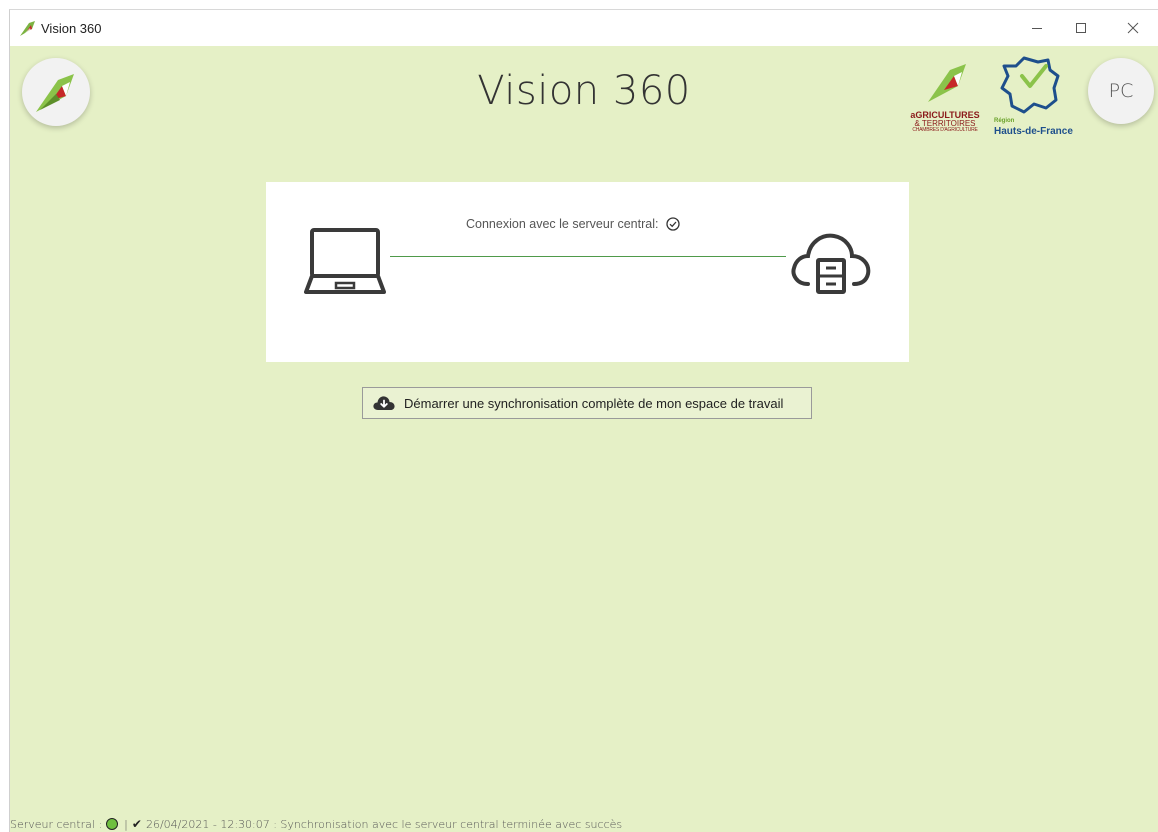 This screenshot has height=832, width=1158. I want to click on partner-logo-region: Région Hauts-de-France, so click(1034, 99).